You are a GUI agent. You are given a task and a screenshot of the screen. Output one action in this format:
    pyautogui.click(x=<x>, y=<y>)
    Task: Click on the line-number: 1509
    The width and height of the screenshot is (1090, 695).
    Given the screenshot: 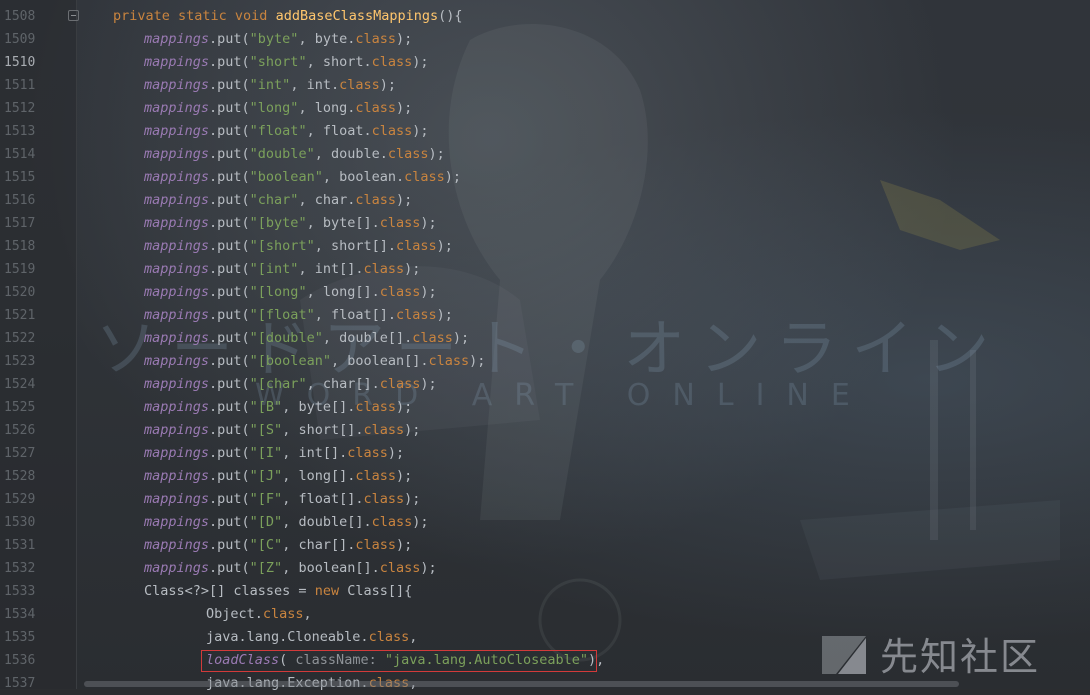 What is the action you would take?
    pyautogui.click(x=20, y=39)
    